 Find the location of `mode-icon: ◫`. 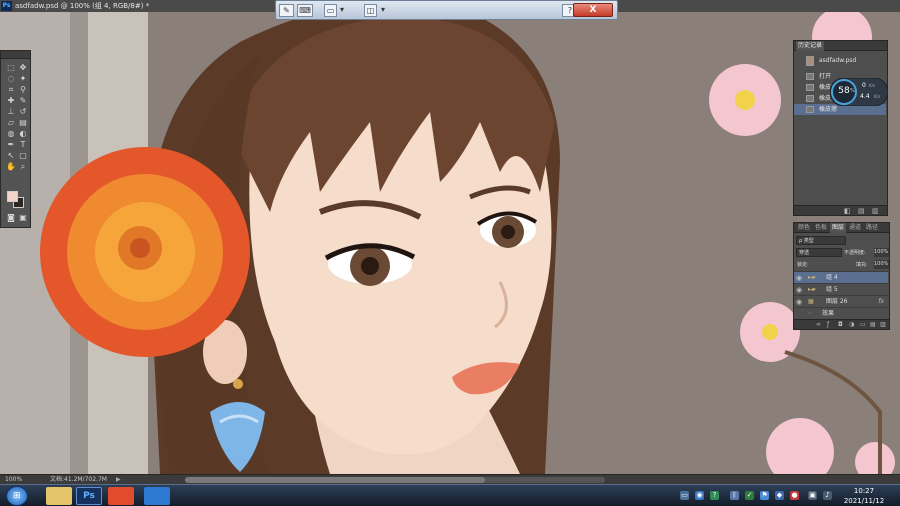

mode-icon: ◫ is located at coordinates (370, 10).